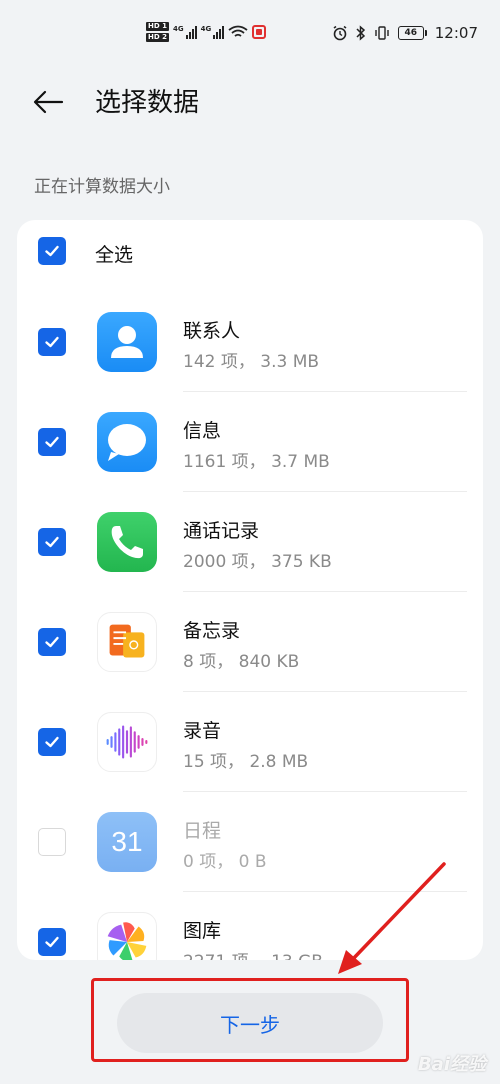 The width and height of the screenshot is (500, 1084). Describe the element at coordinates (157, 32) in the screenshot. I see `hd-indicators: HD 1 HD 2` at that location.